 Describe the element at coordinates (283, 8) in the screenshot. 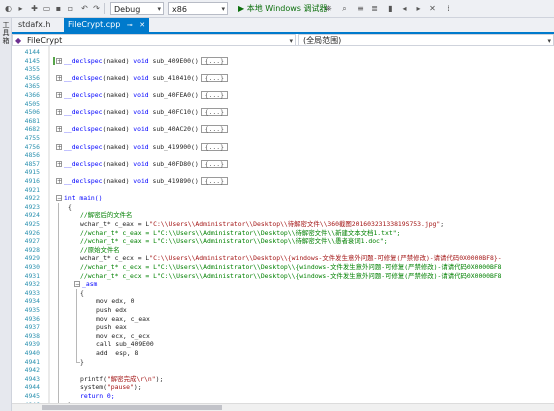

I see `start-debugging-button: ▶ 本地 Windows 调试器` at that location.